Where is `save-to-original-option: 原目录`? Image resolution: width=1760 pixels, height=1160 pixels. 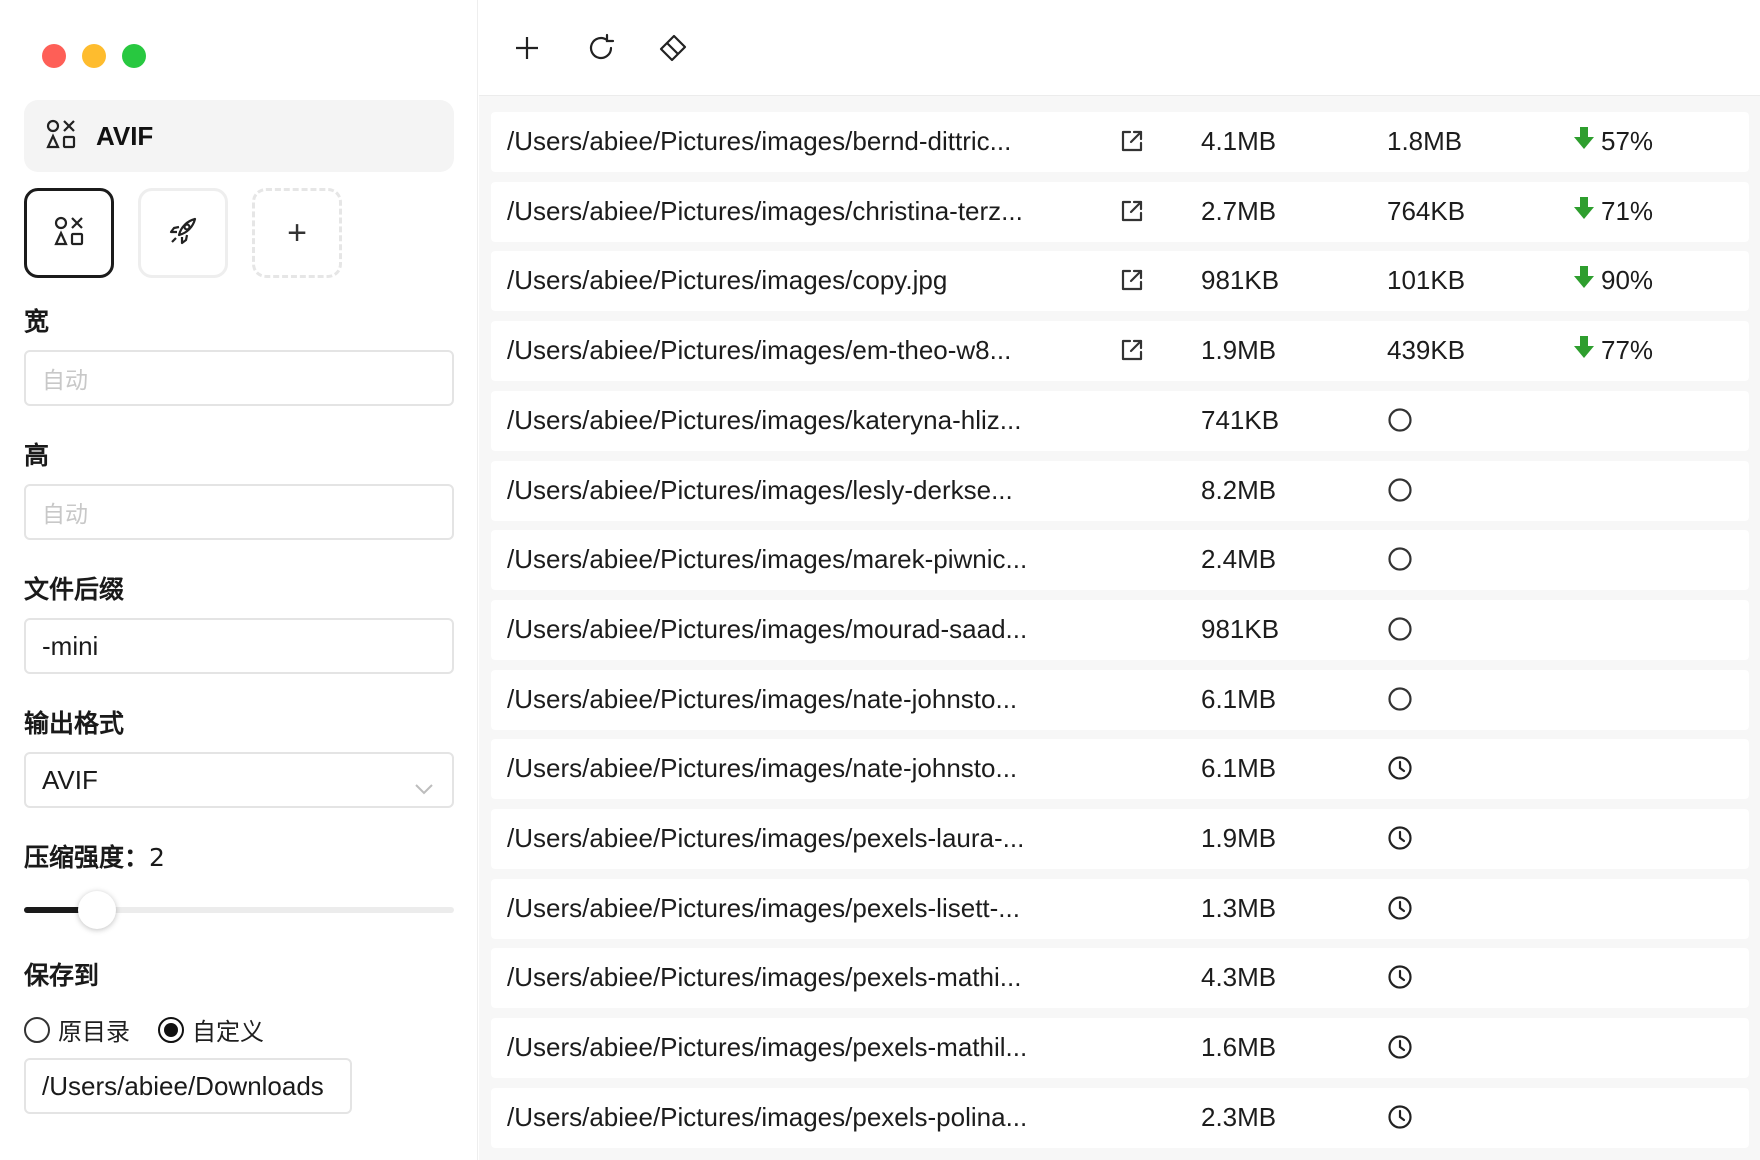 save-to-original-option: 原目录 is located at coordinates (77, 1029).